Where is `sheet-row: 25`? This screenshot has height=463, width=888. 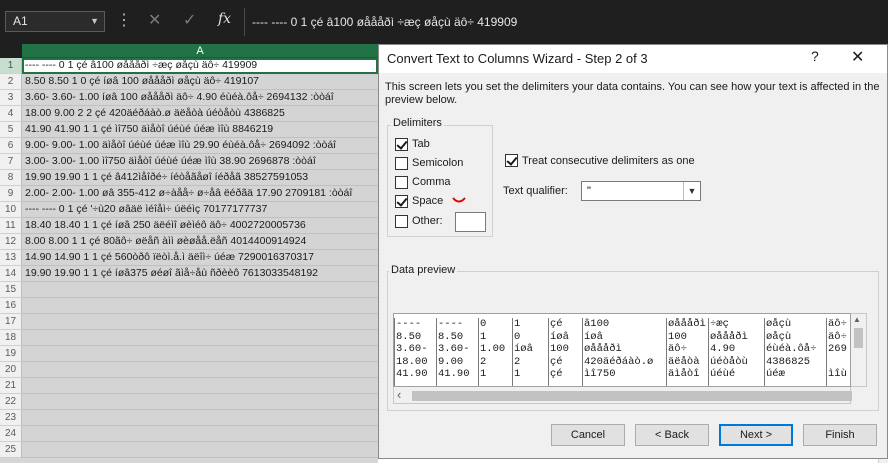
sheet-row: 25 is located at coordinates (189, 450).